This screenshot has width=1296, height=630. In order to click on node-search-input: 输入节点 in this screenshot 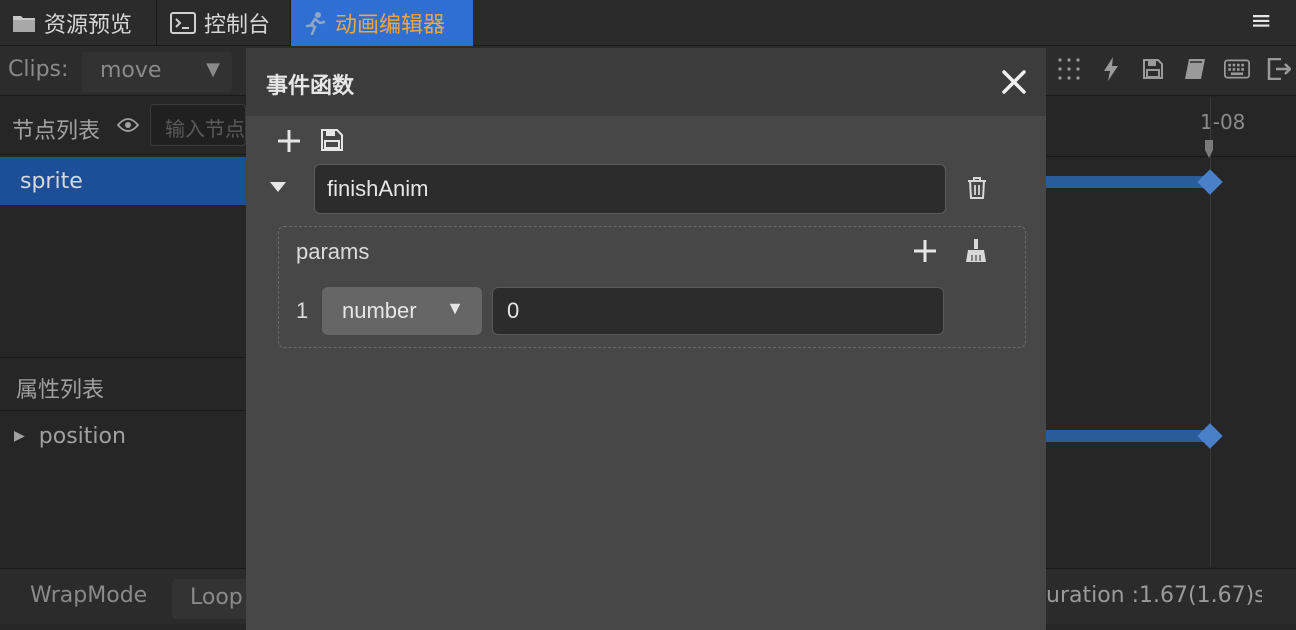, I will do `click(198, 125)`.